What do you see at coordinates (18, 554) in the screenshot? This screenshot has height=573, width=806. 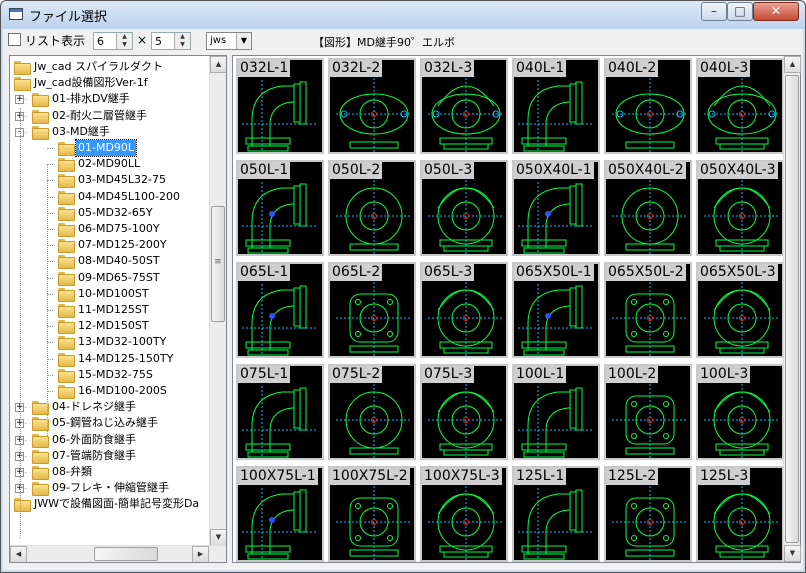 I see `scroll-left-button: ◀` at bounding box center [18, 554].